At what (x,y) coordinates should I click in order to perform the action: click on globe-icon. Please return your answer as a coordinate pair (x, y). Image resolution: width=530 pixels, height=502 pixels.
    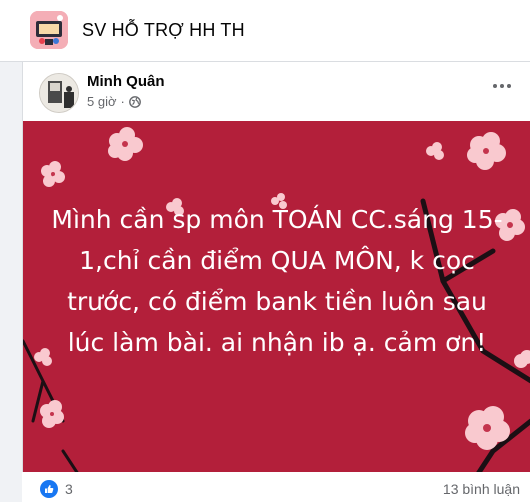
    Looking at the image, I should click on (134, 101).